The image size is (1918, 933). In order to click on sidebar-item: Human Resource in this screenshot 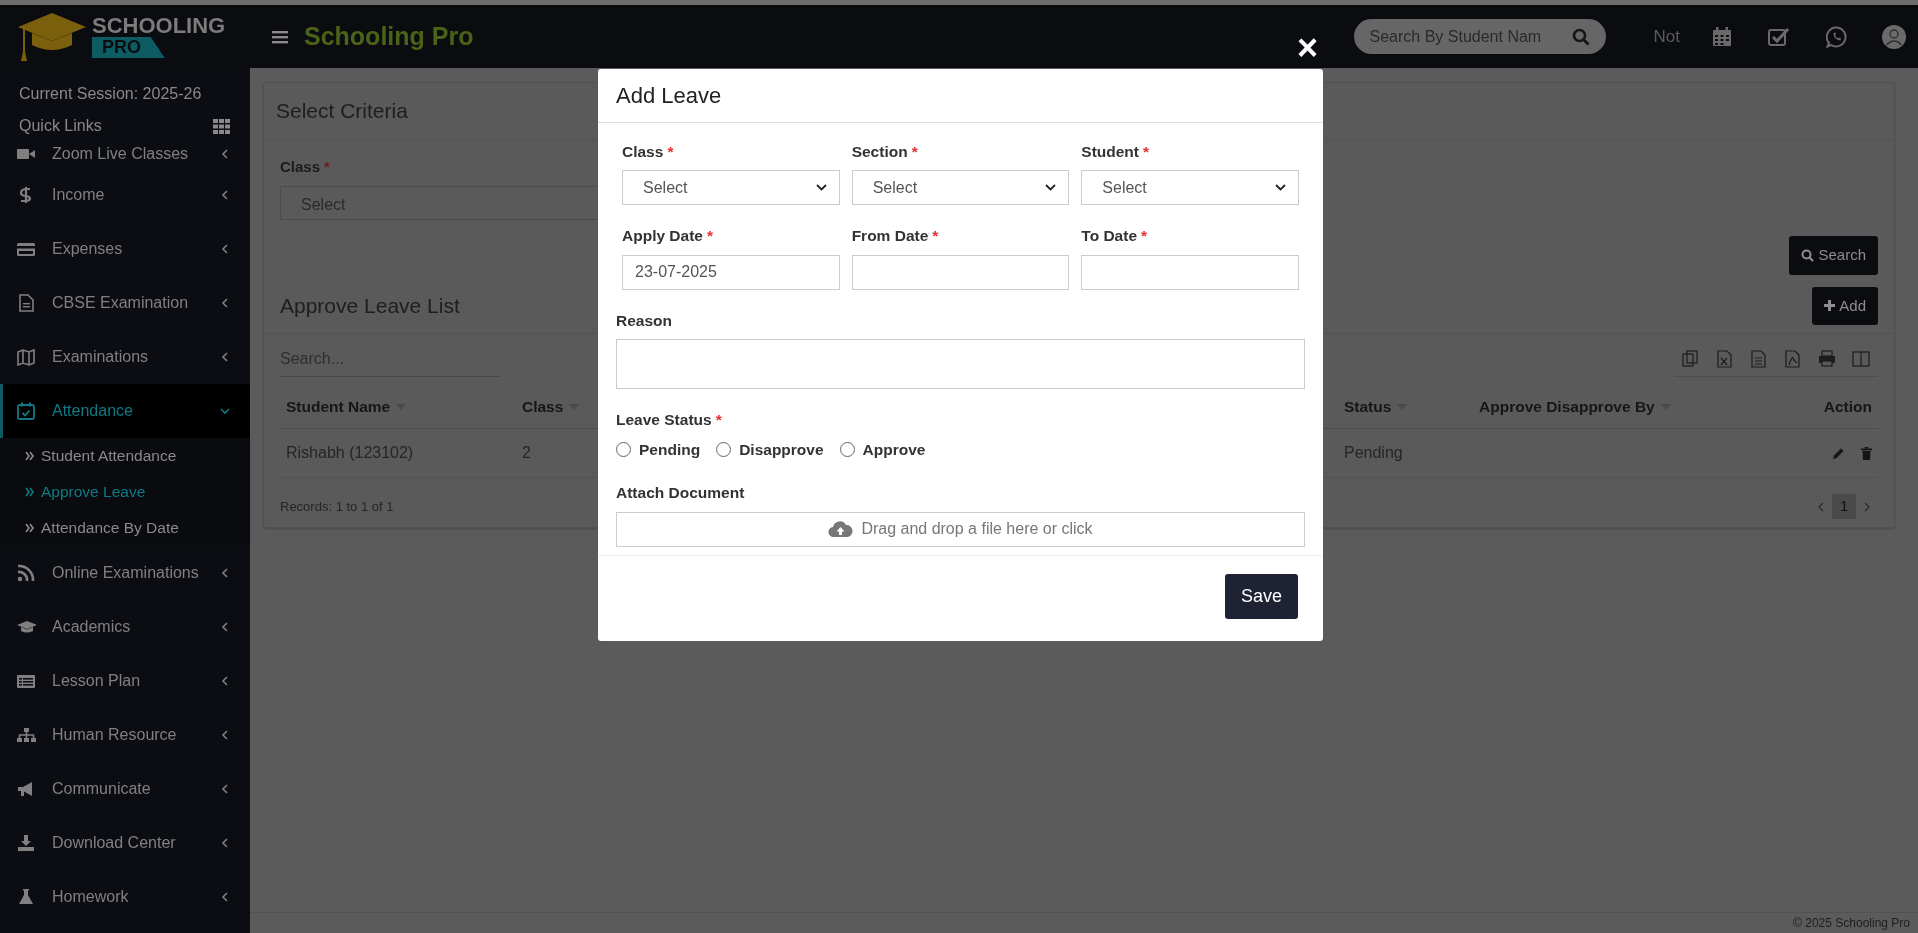, I will do `click(125, 735)`.